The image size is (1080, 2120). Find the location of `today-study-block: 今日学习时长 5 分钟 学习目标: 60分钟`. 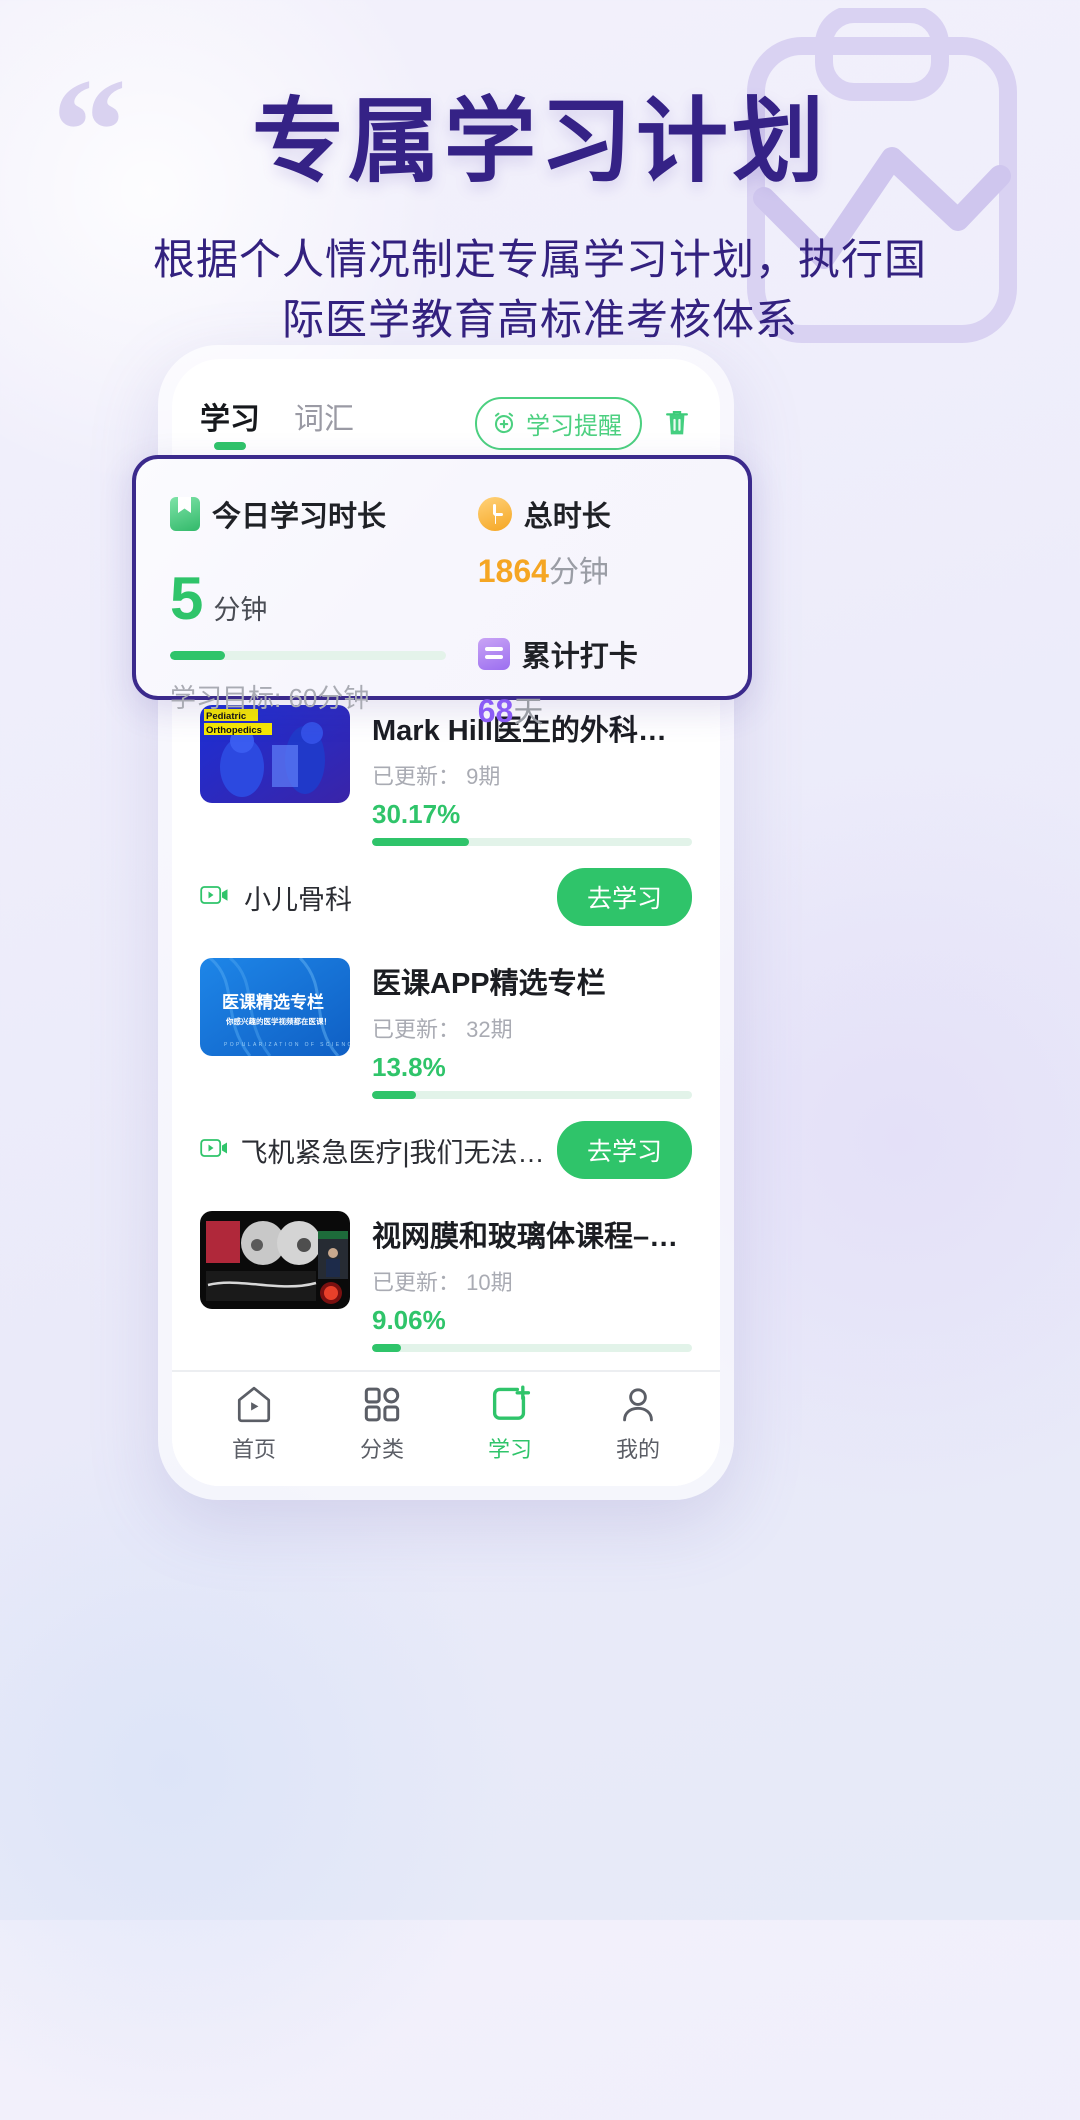

today-study-block: 今日学习时长 5 分钟 学习目标: 60分钟 is located at coordinates (317, 603).